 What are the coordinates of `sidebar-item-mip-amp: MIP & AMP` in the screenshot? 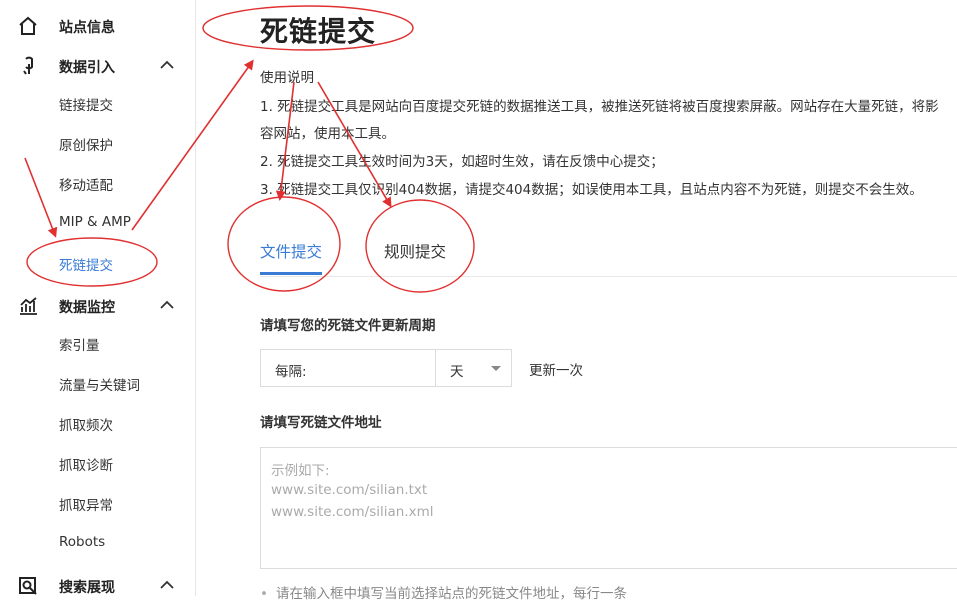 It's located at (97, 223).